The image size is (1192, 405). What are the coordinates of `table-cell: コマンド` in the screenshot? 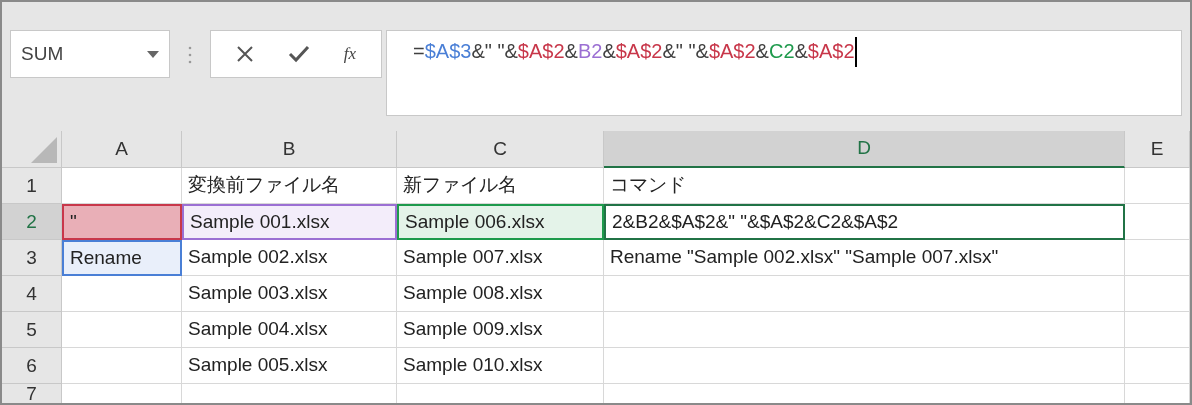 It's located at (864, 186).